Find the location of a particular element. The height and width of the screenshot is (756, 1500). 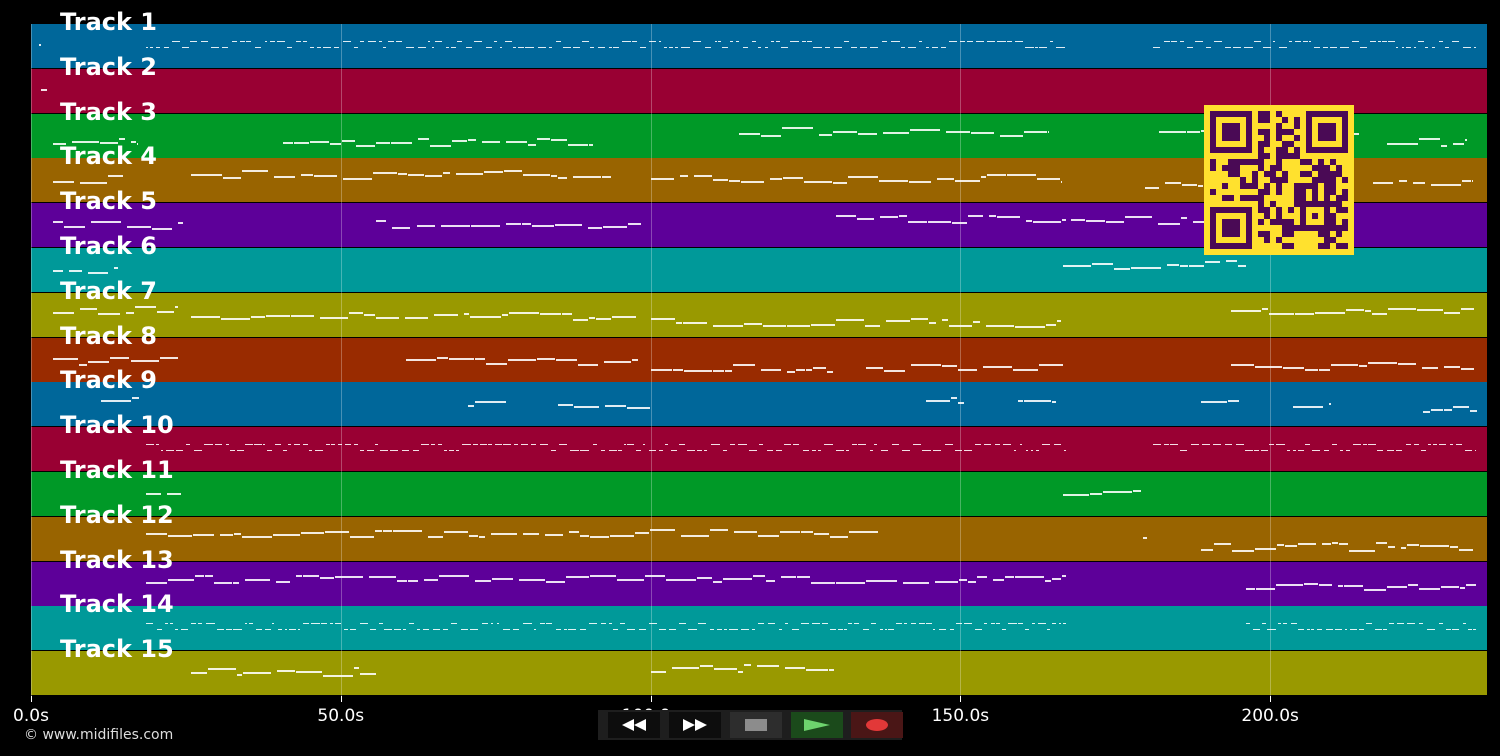

track-lane: Track 15 is located at coordinates (759, 665).